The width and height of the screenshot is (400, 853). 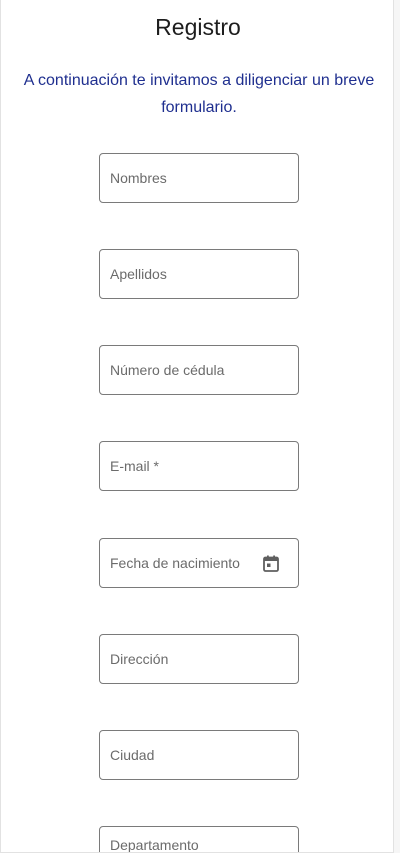 I want to click on direccion-field: Dirección, so click(x=199, y=659).